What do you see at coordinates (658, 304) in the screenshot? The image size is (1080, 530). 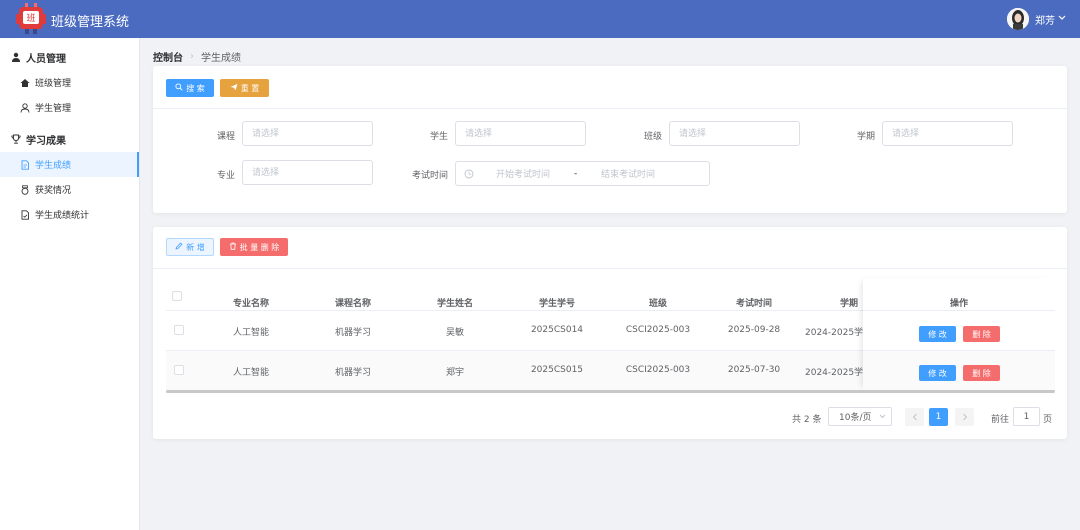 I see `column-header-class: 班级` at bounding box center [658, 304].